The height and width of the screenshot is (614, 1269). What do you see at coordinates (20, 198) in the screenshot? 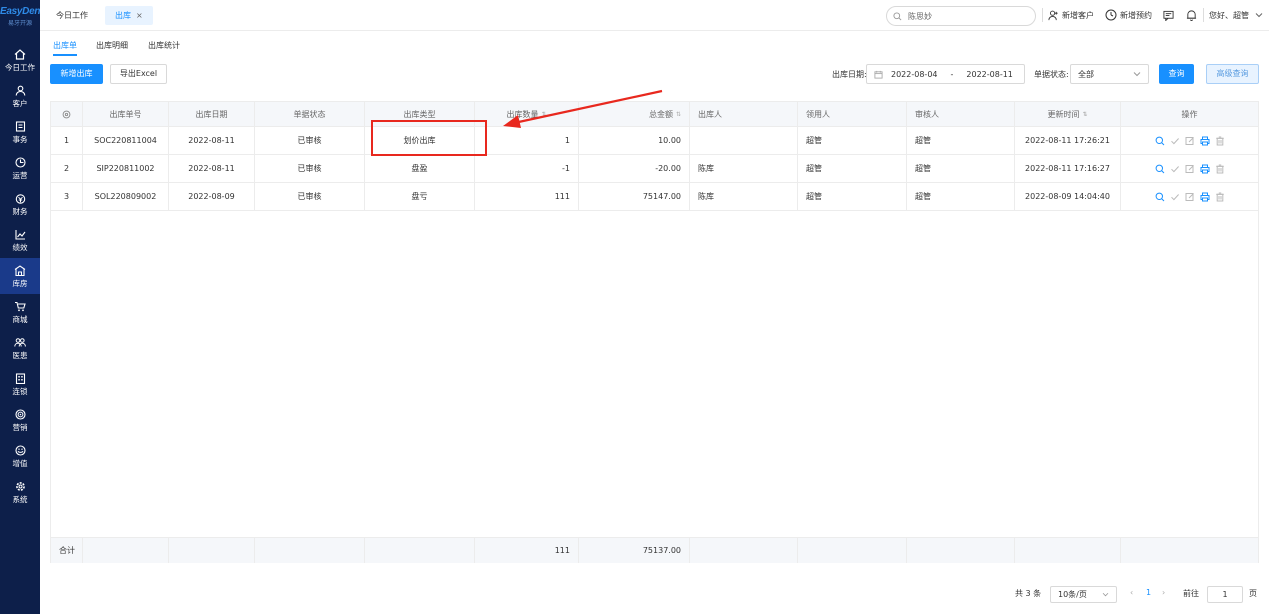
I see `money-icon` at bounding box center [20, 198].